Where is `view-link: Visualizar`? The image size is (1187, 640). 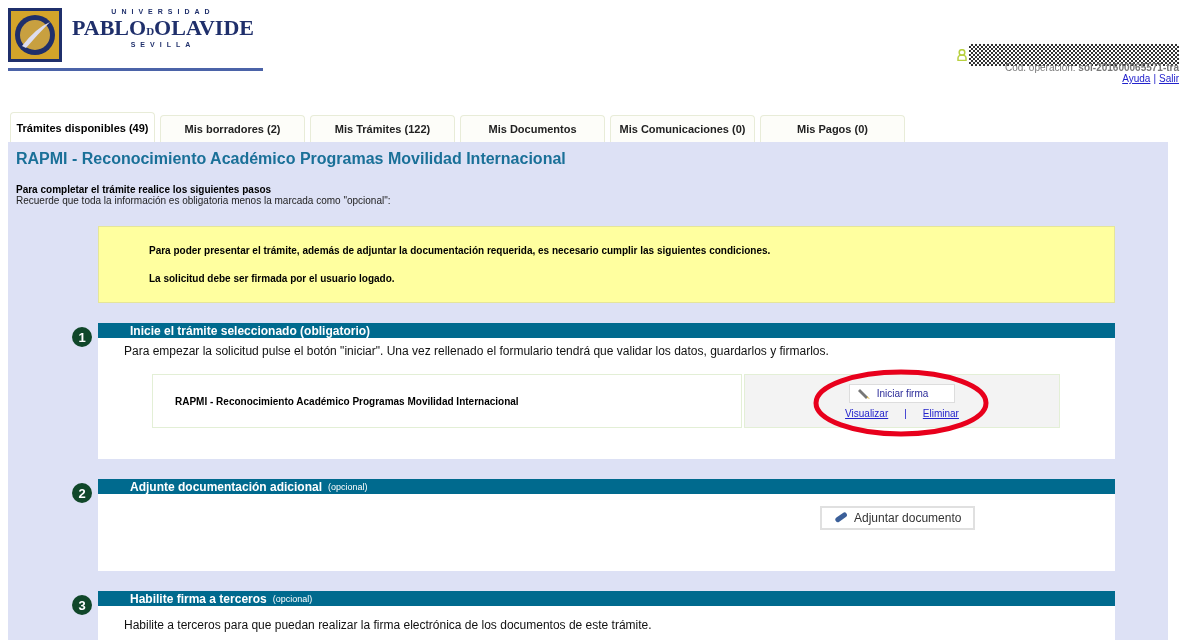 view-link: Visualizar is located at coordinates (867, 413).